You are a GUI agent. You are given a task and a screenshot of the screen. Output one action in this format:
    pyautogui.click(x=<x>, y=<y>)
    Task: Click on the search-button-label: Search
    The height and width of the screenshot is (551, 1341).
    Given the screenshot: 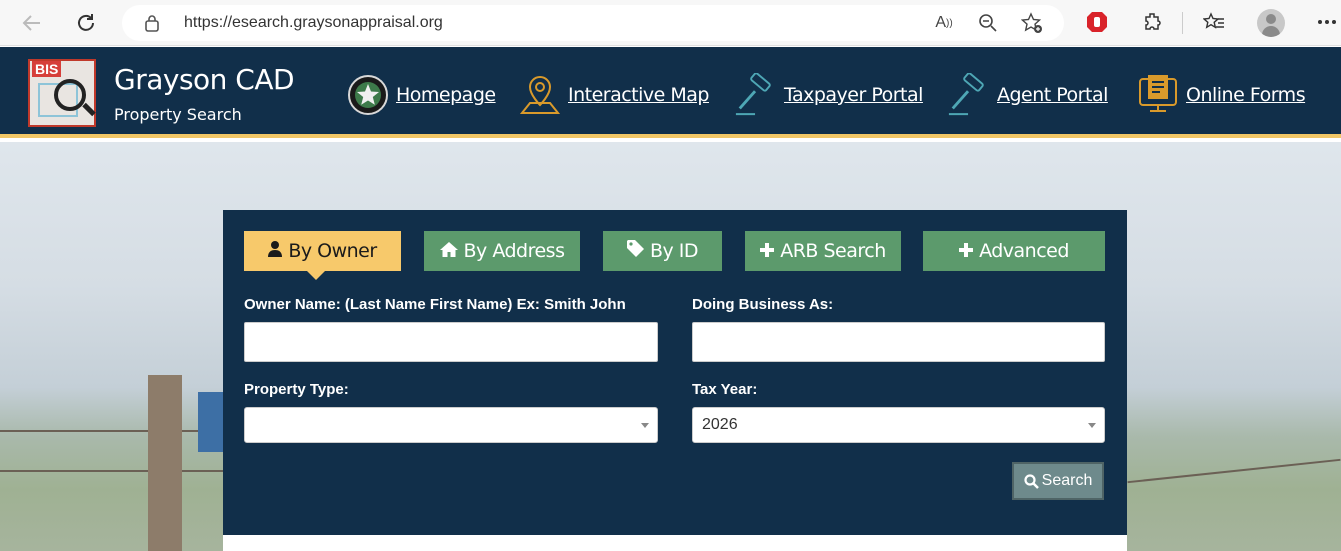 What is the action you would take?
    pyautogui.click(x=1067, y=480)
    